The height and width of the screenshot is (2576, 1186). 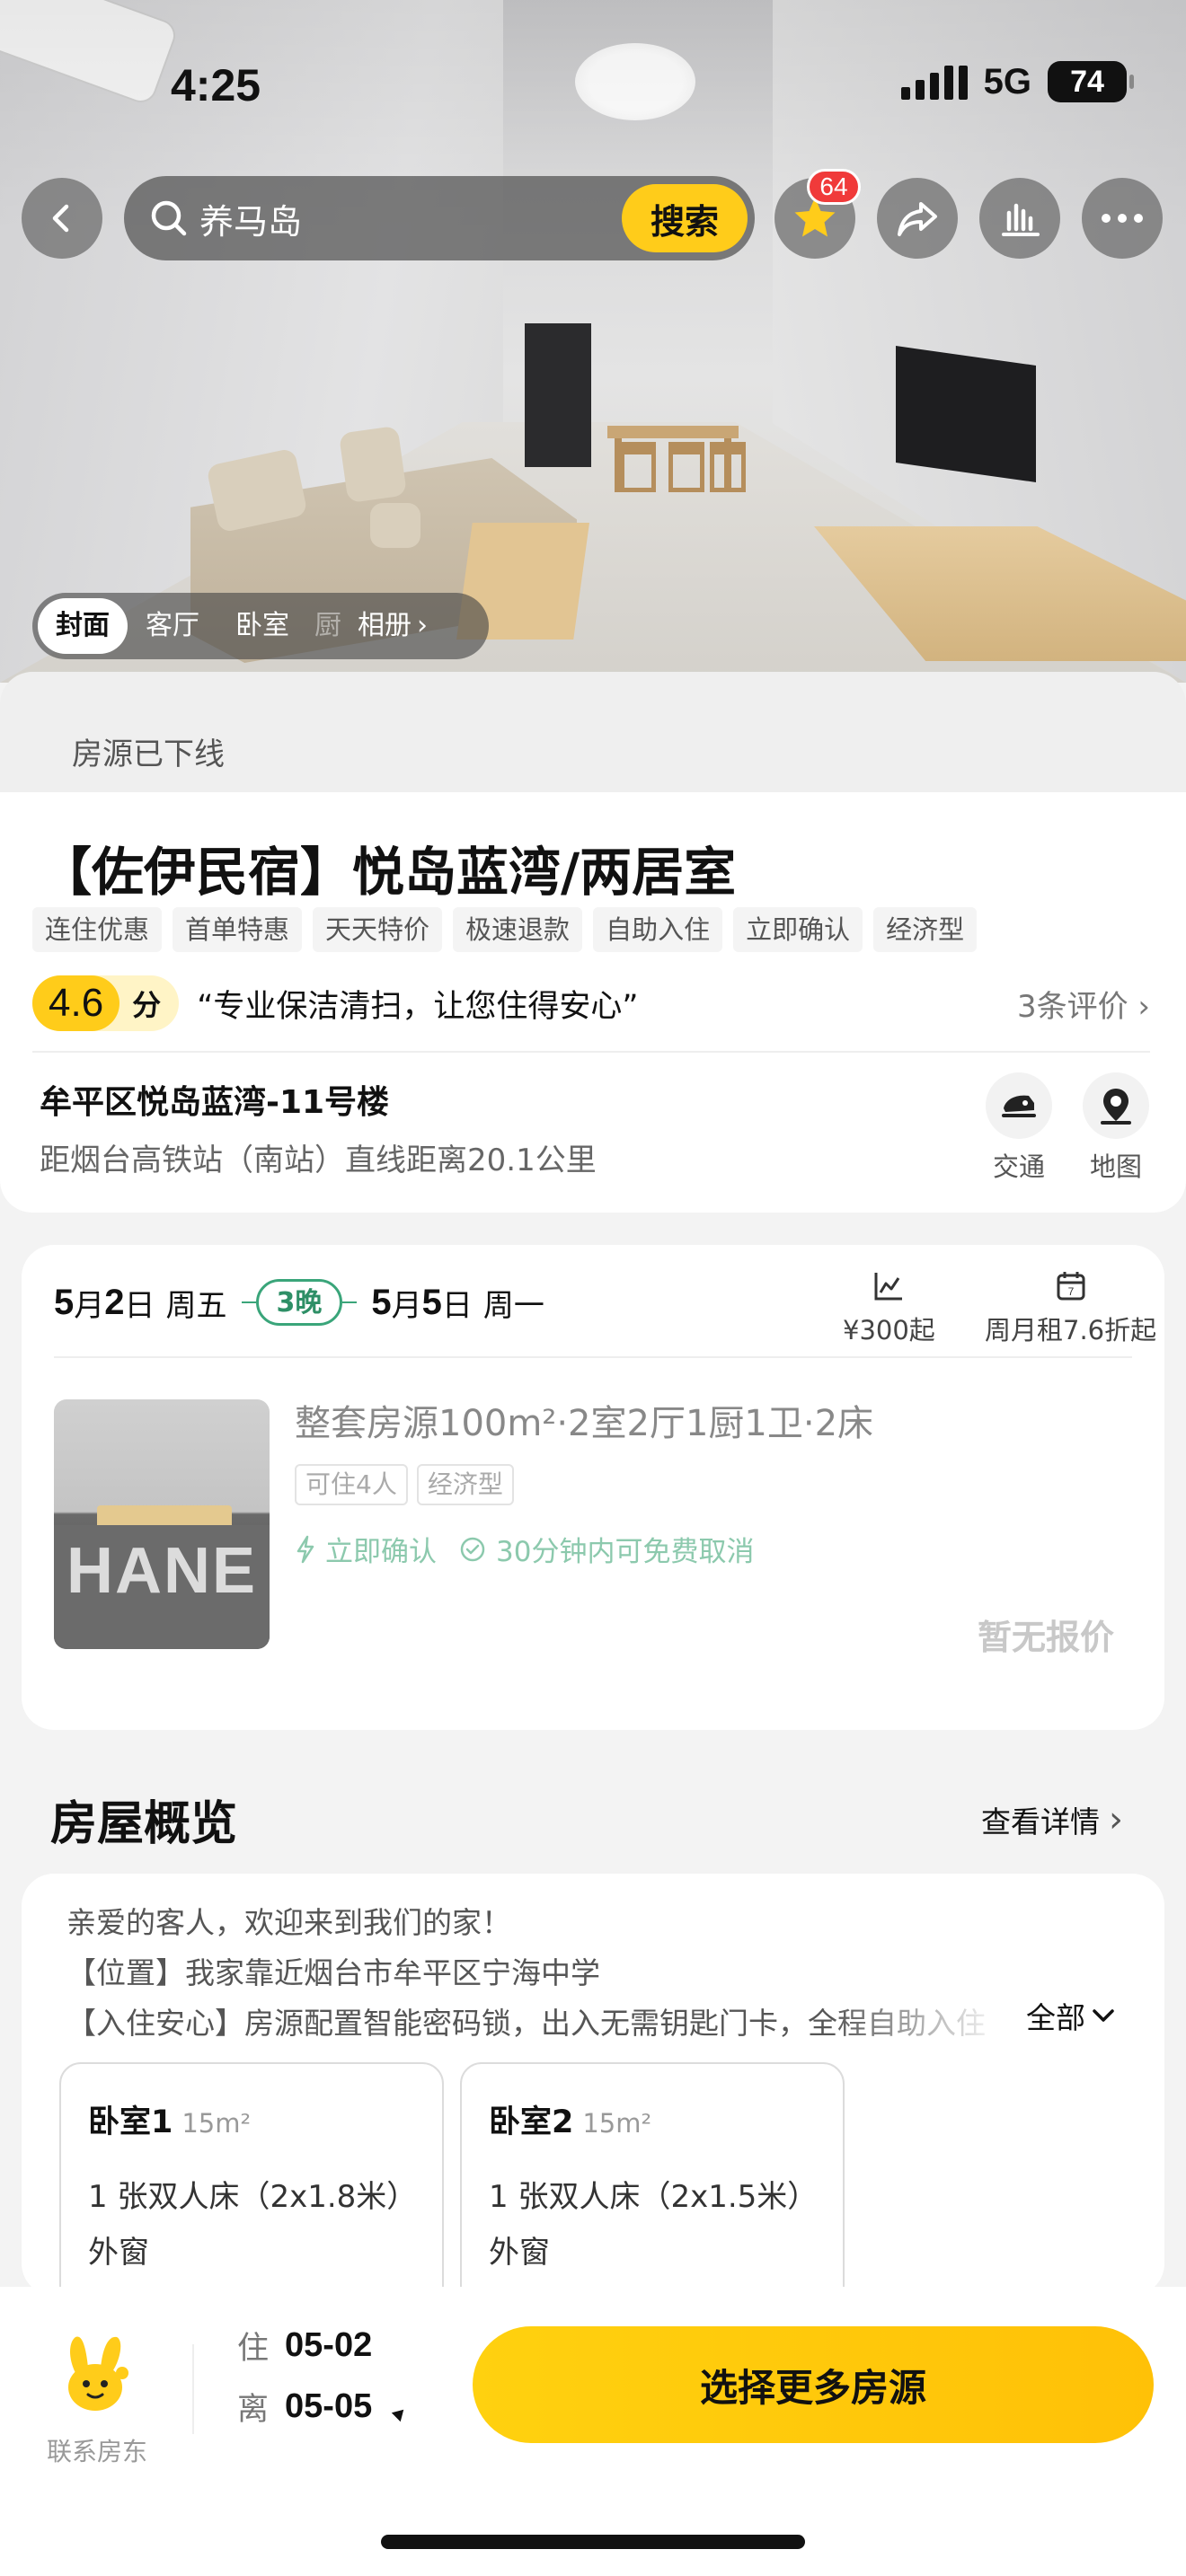 I want to click on contact-host-button: 联系房东, so click(x=97, y=2400).